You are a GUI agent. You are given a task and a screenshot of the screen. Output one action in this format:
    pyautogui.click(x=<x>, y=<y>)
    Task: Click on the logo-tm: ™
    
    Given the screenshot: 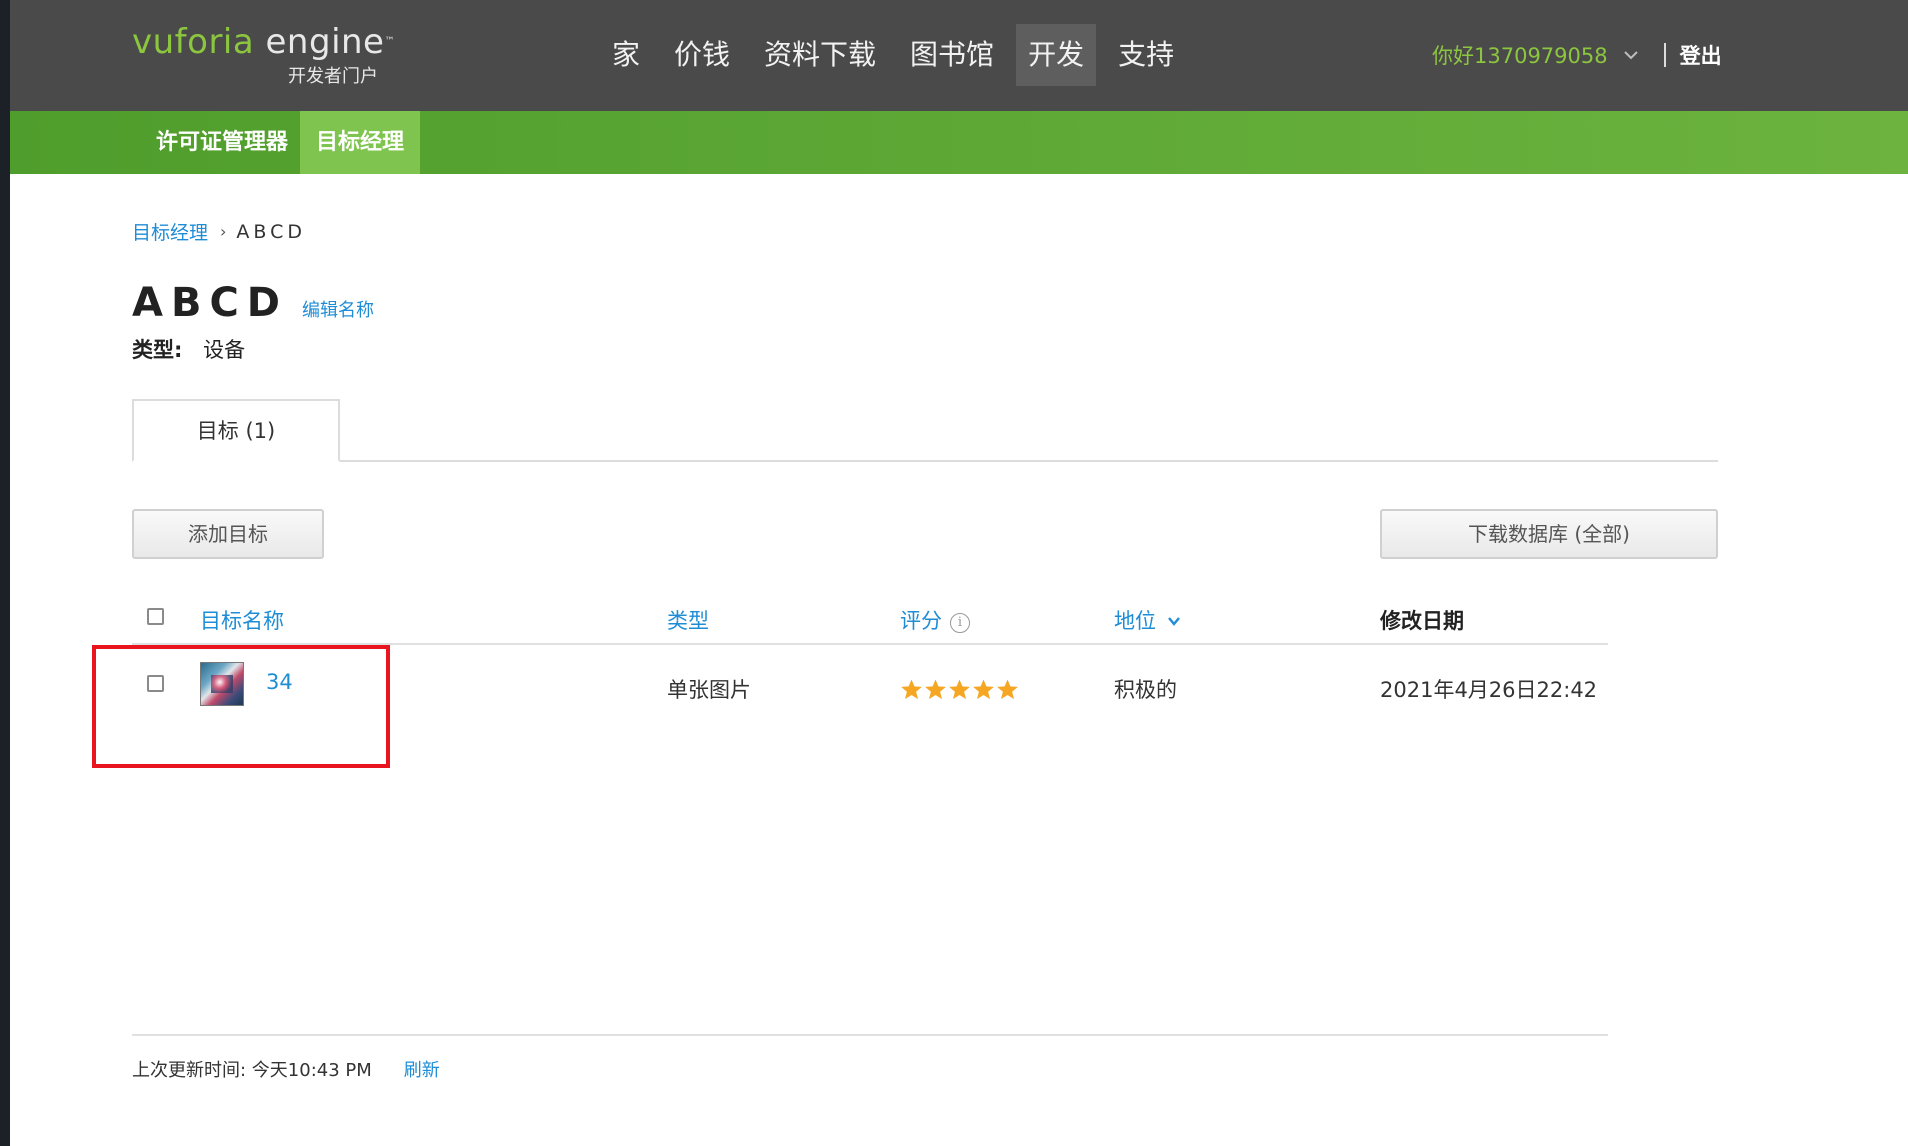 What is the action you would take?
    pyautogui.click(x=389, y=41)
    